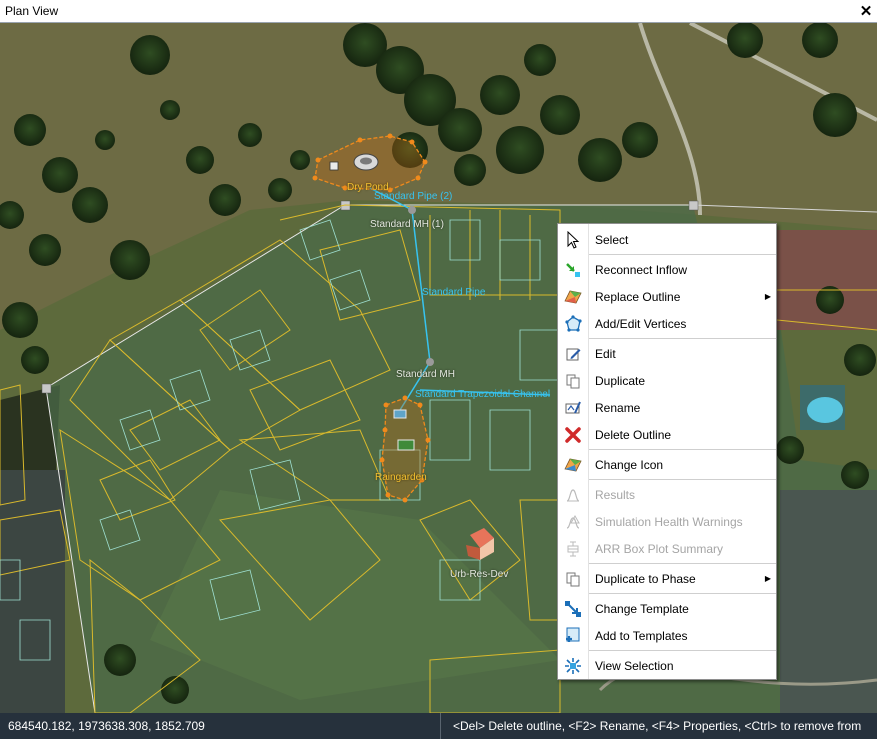 Image resolution: width=877 pixels, height=739 pixels. What do you see at coordinates (573, 323) in the screenshot?
I see `vertices-icon` at bounding box center [573, 323].